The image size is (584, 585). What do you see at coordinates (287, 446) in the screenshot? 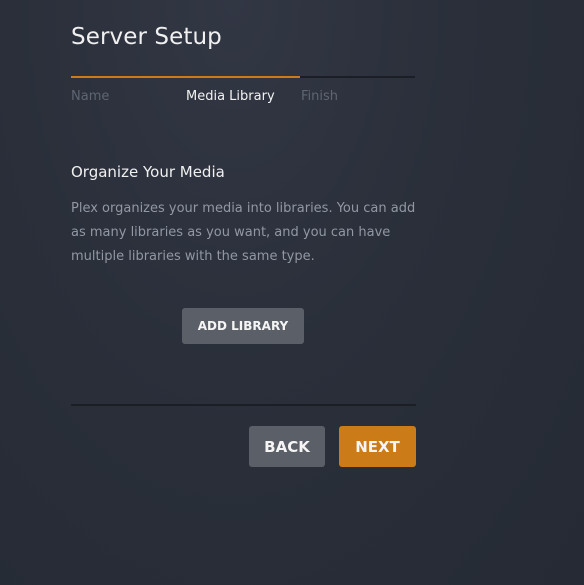
I see `back-button: BACK` at bounding box center [287, 446].